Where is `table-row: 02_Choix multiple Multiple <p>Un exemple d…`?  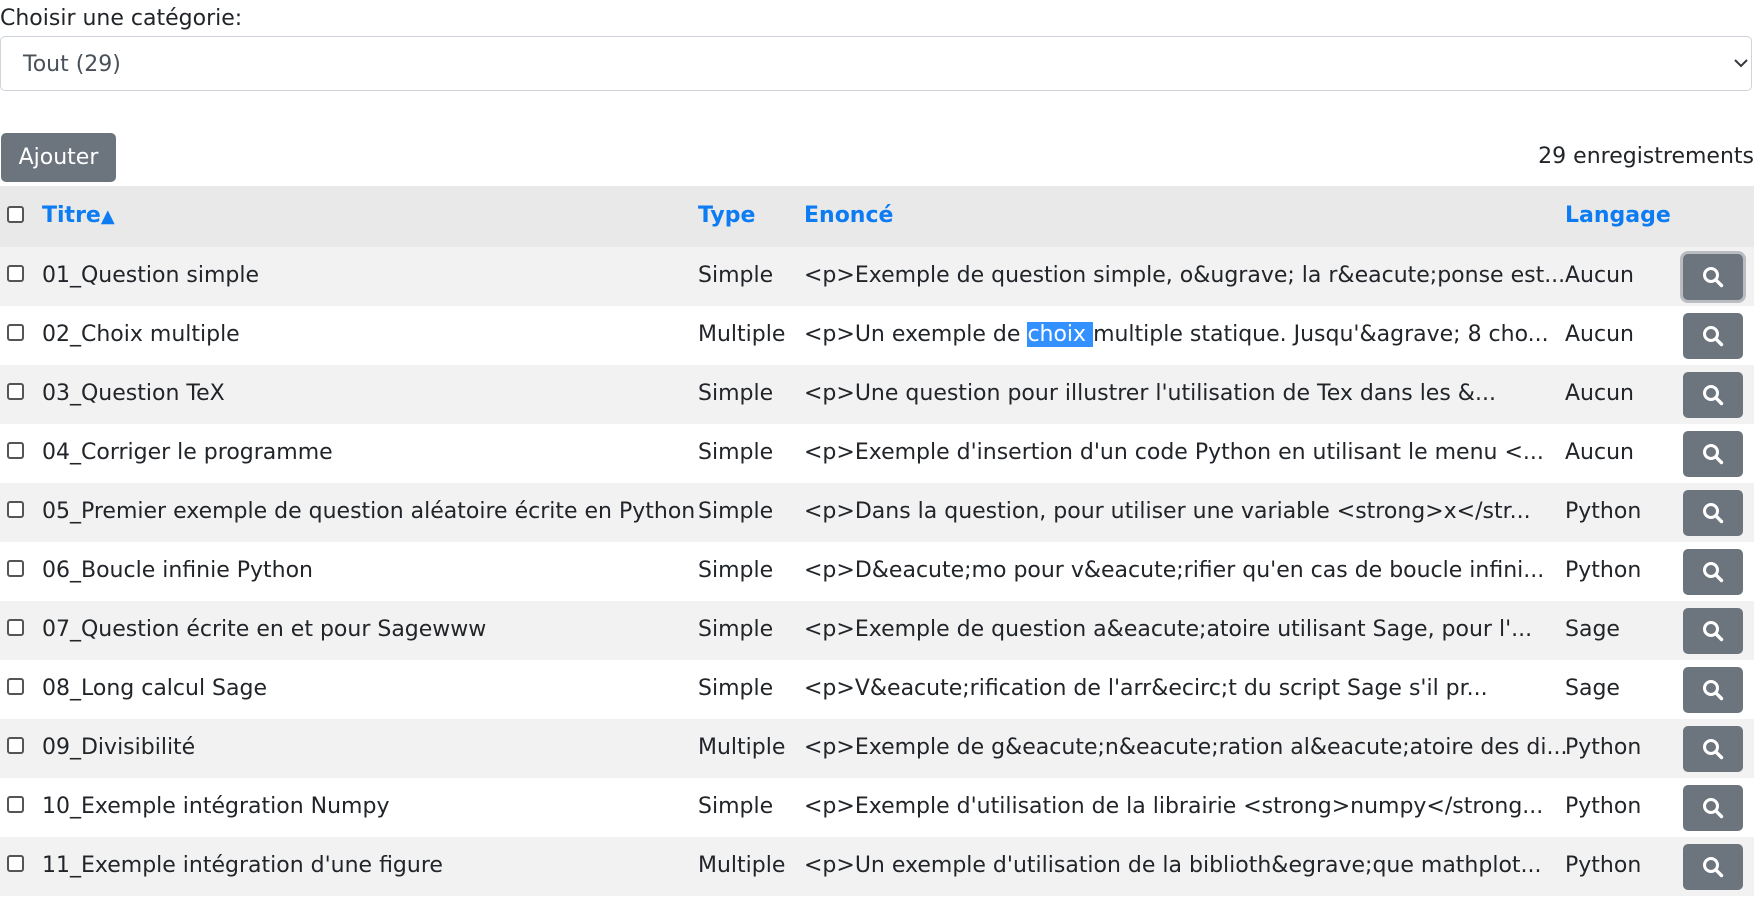 table-row: 02_Choix multiple Multiple <p>Un exemple d… is located at coordinates (877, 335).